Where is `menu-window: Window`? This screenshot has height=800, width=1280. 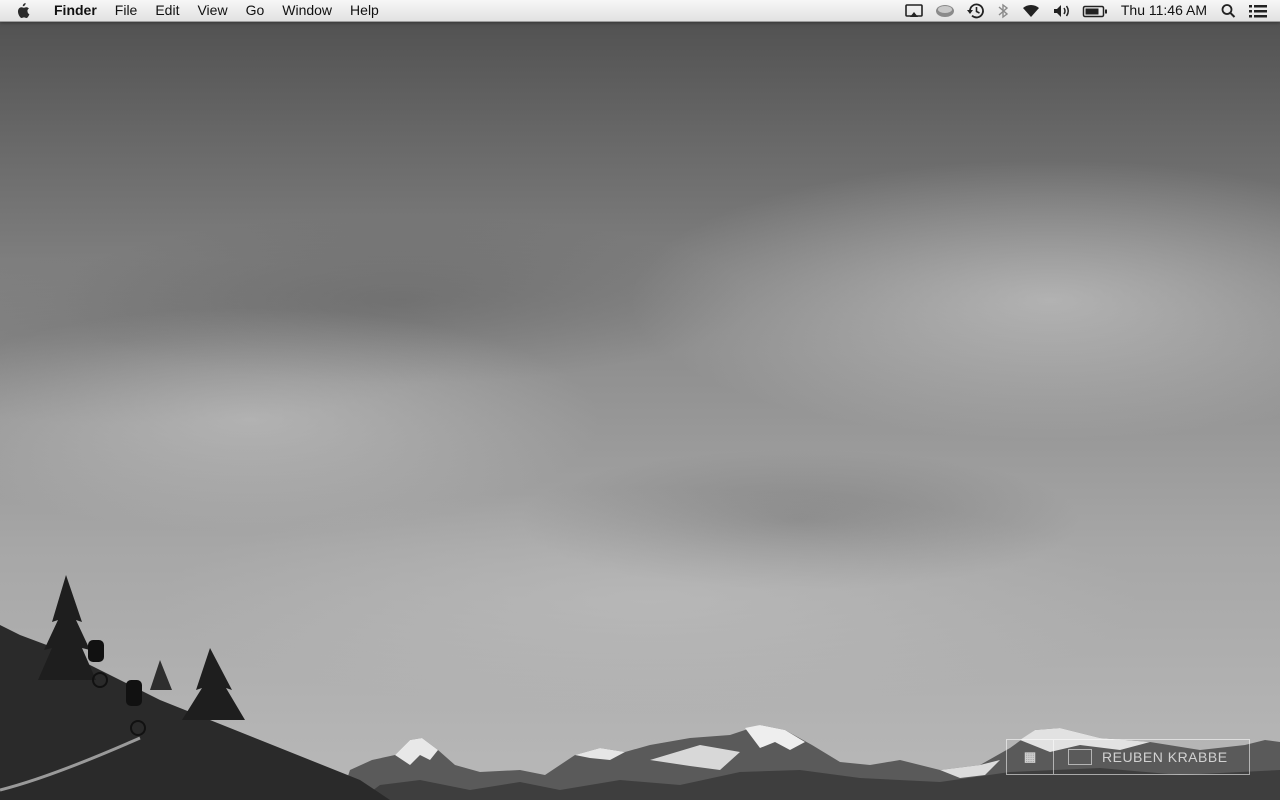
menu-window: Window is located at coordinates (307, 10).